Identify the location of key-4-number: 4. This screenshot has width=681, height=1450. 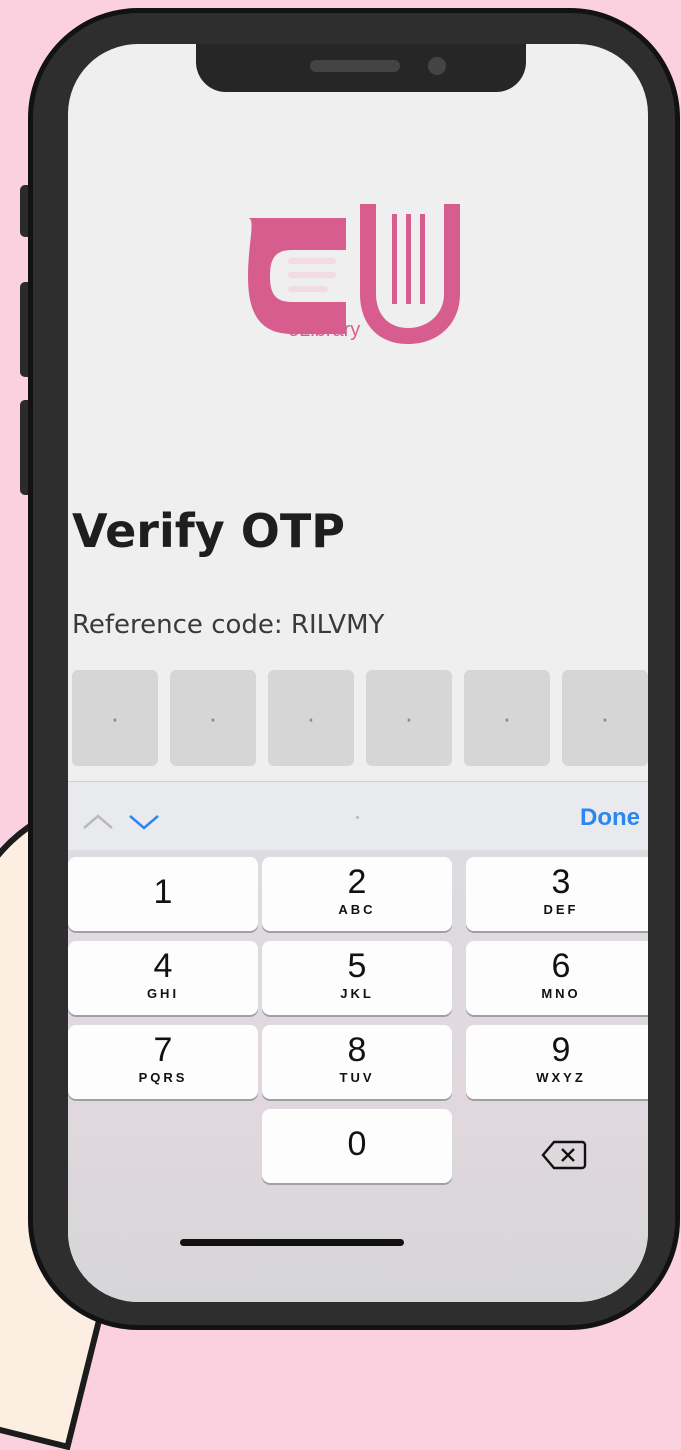
(163, 966).